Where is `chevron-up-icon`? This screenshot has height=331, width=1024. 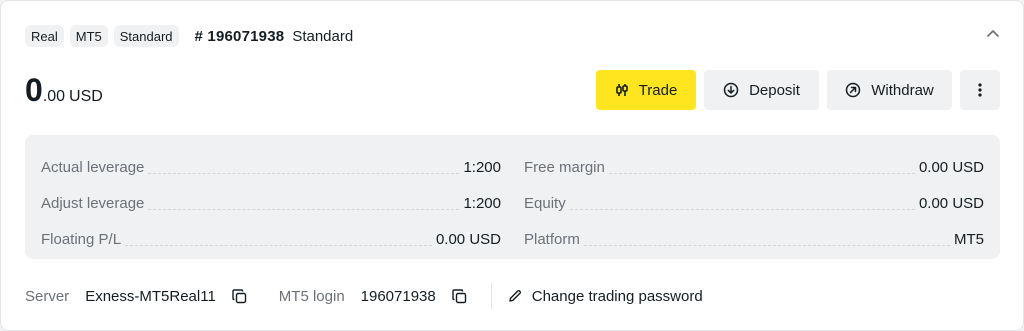 chevron-up-icon is located at coordinates (993, 33).